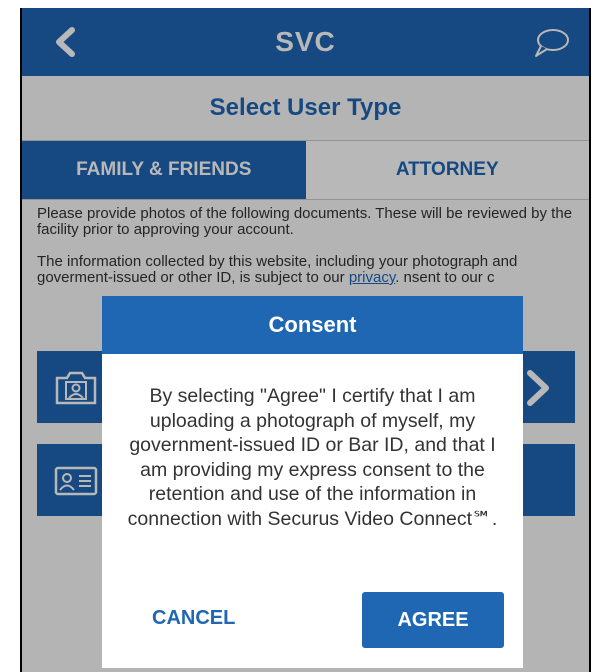 Image resolution: width=598 pixels, height=672 pixels. I want to click on cancel-button: CANCEL, so click(193, 618).